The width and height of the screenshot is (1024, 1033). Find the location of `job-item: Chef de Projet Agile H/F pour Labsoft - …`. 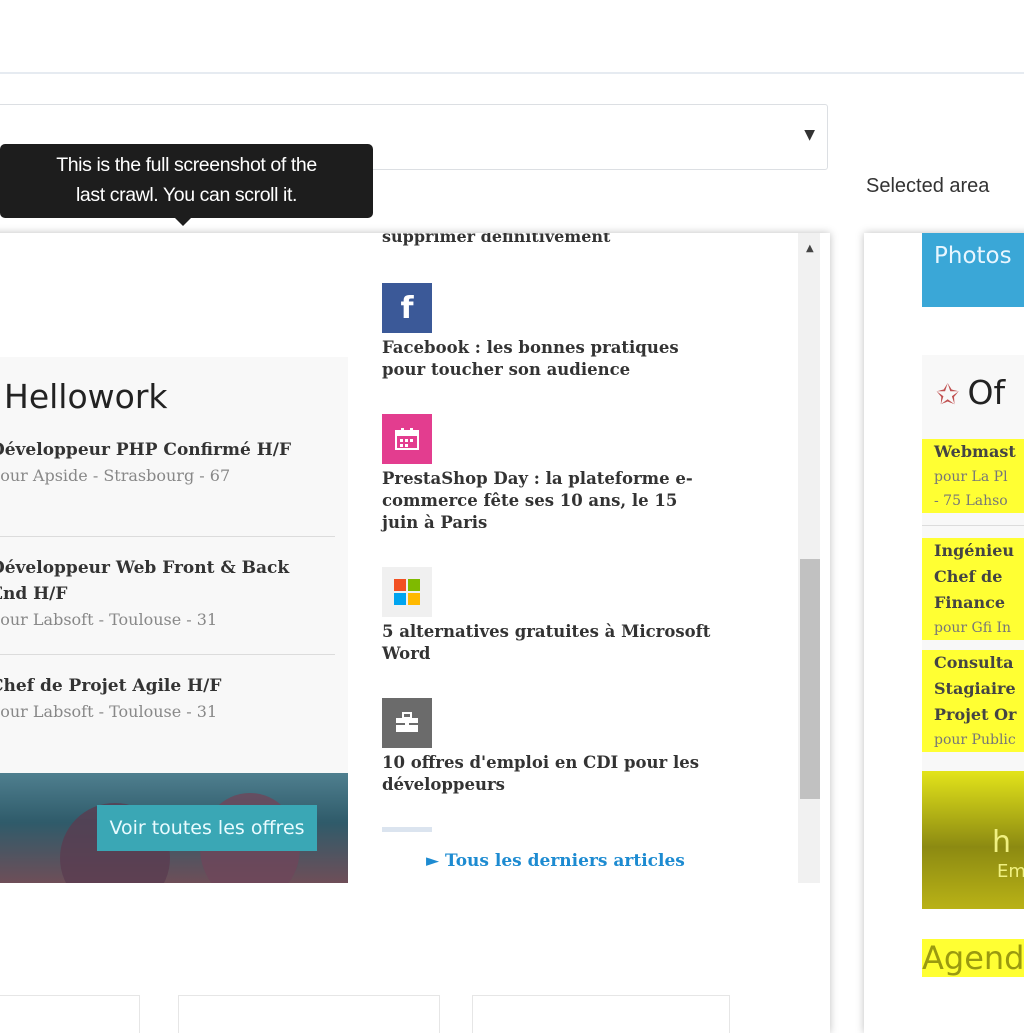

job-item: Chef de Projet Agile H/F pour Labsoft - … is located at coordinates (167, 699).